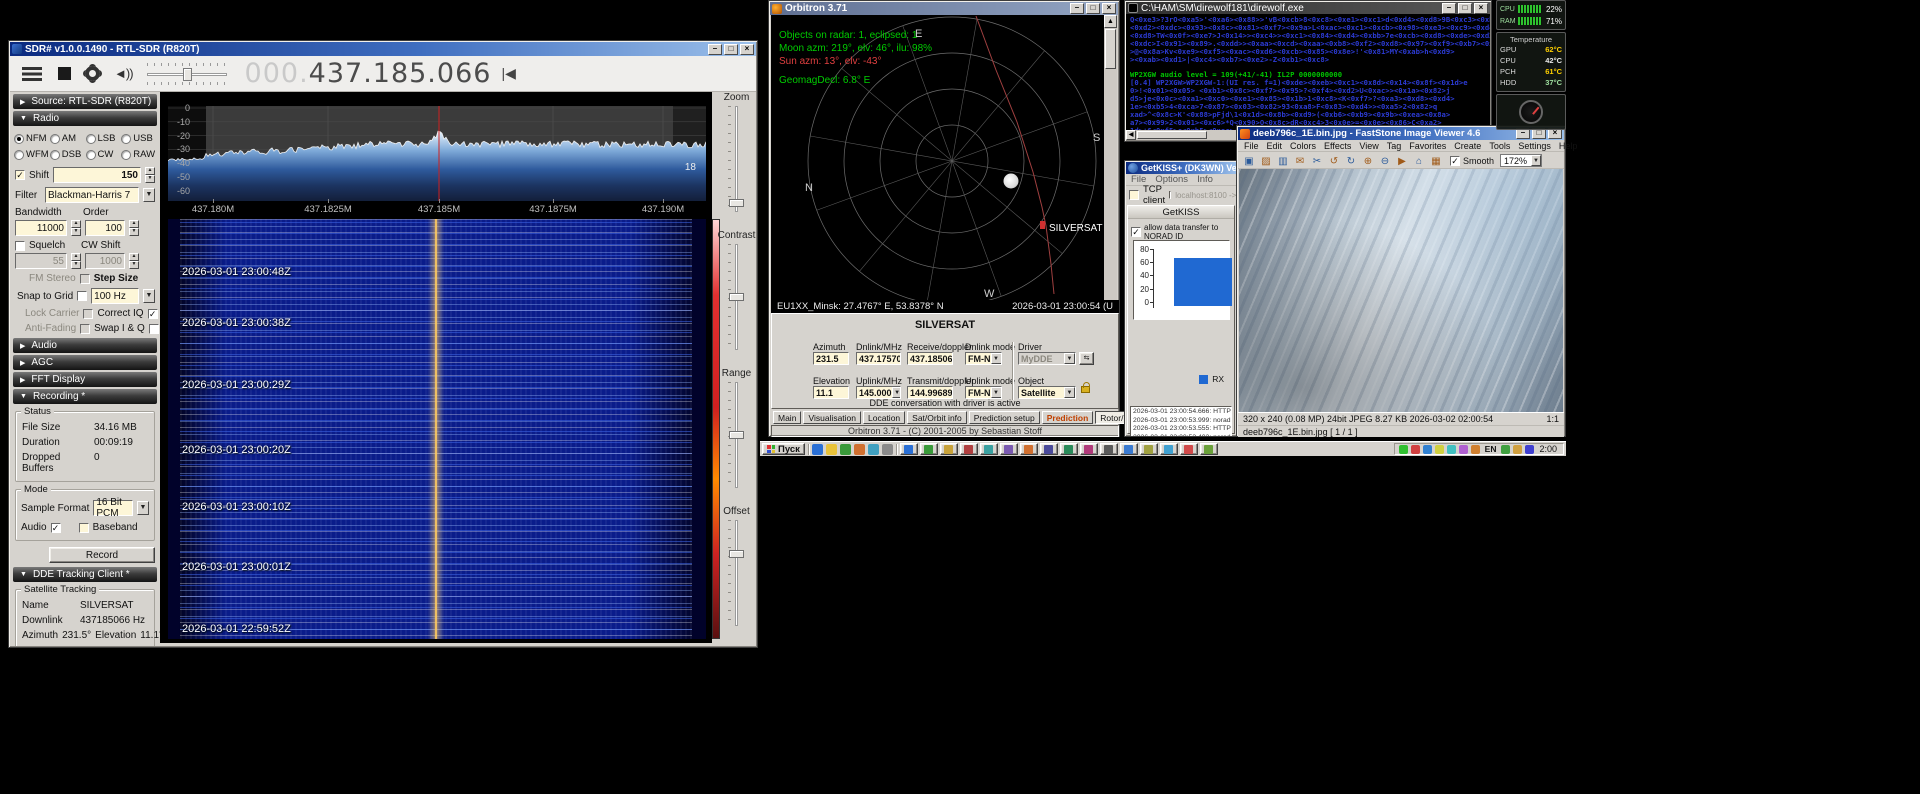 This screenshot has width=1920, height=794. What do you see at coordinates (1251, 146) in the screenshot?
I see `menu-file: File` at bounding box center [1251, 146].